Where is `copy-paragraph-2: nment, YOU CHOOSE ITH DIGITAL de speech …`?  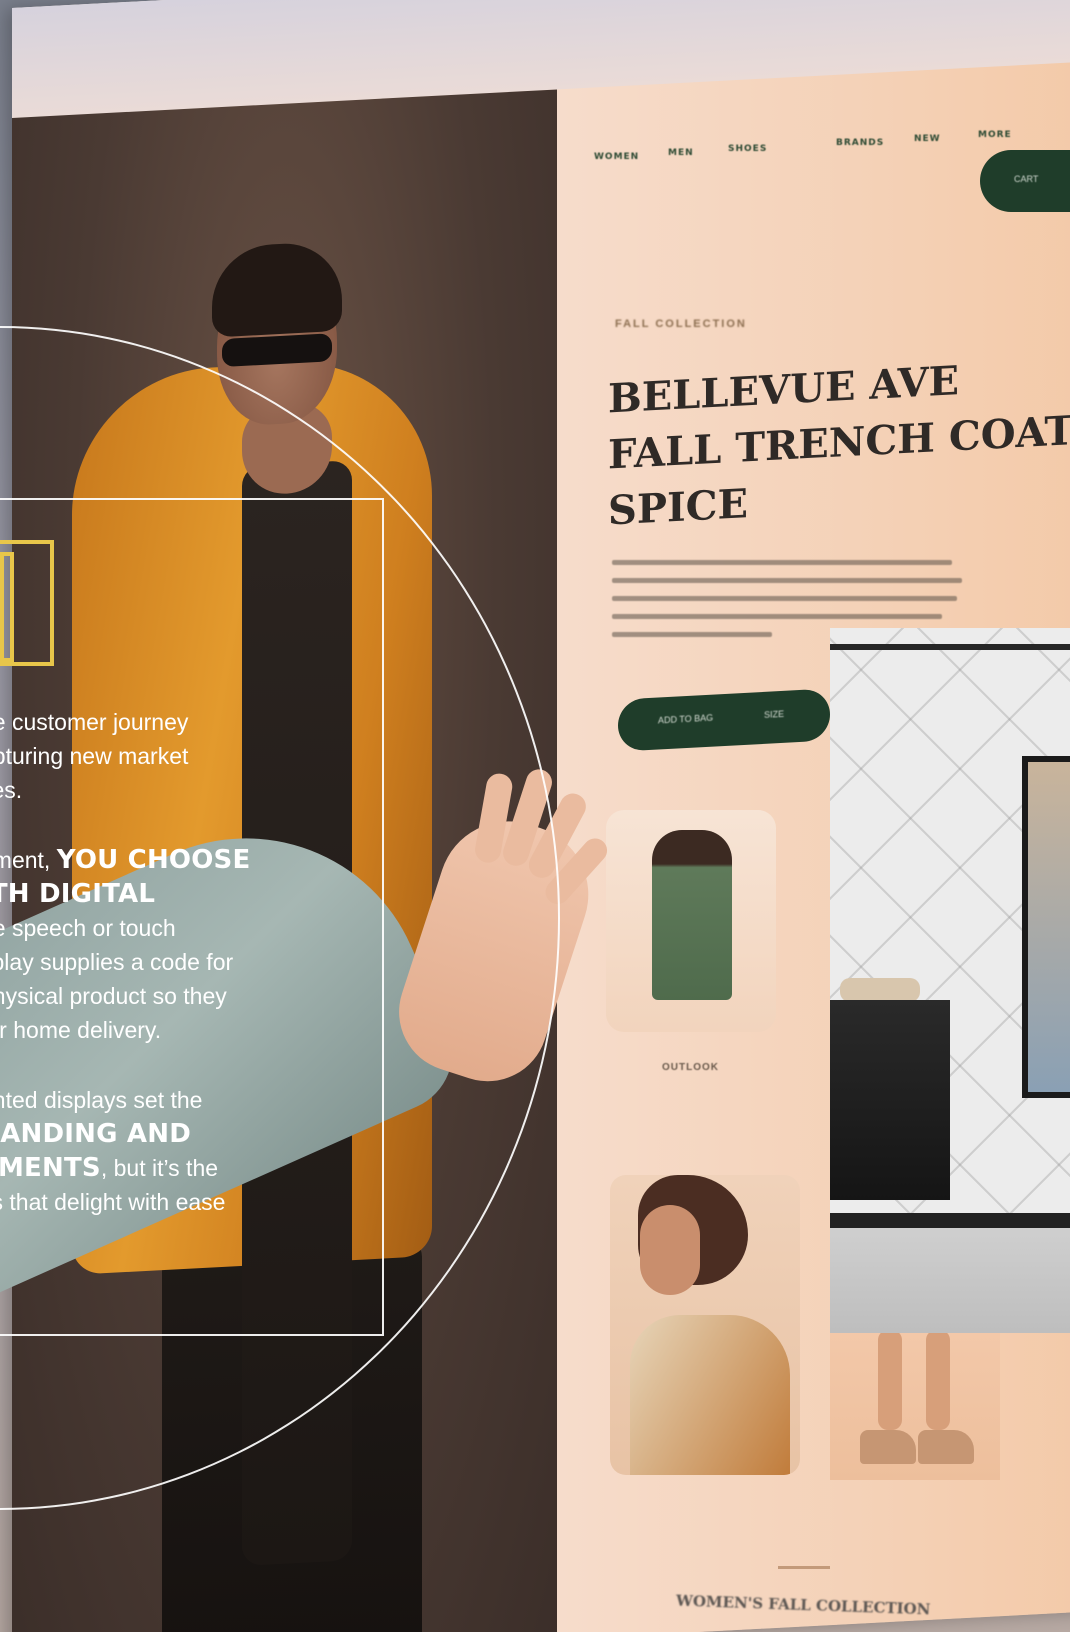
copy-paragraph-2: nment, YOU CHOOSE ITH DIGITAL de speech … is located at coordinates (125, 944).